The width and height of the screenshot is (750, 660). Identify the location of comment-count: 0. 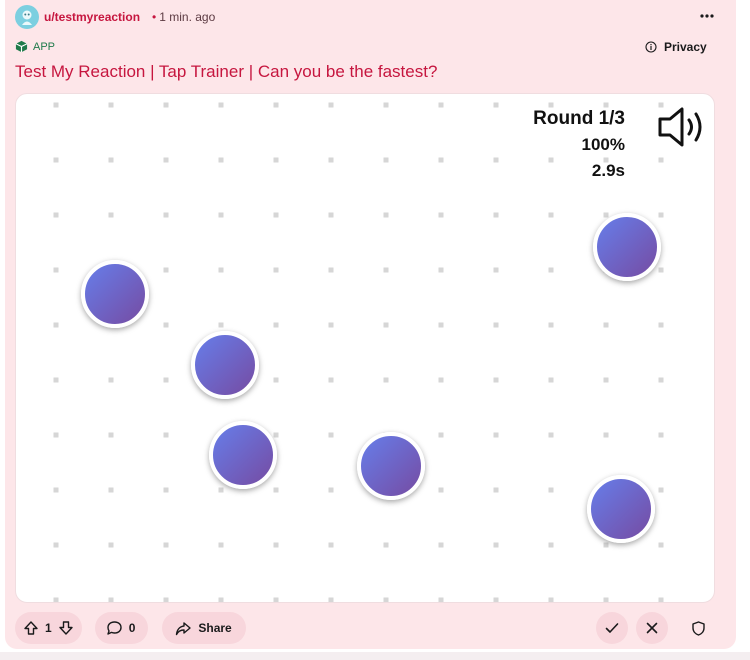
(132, 628).